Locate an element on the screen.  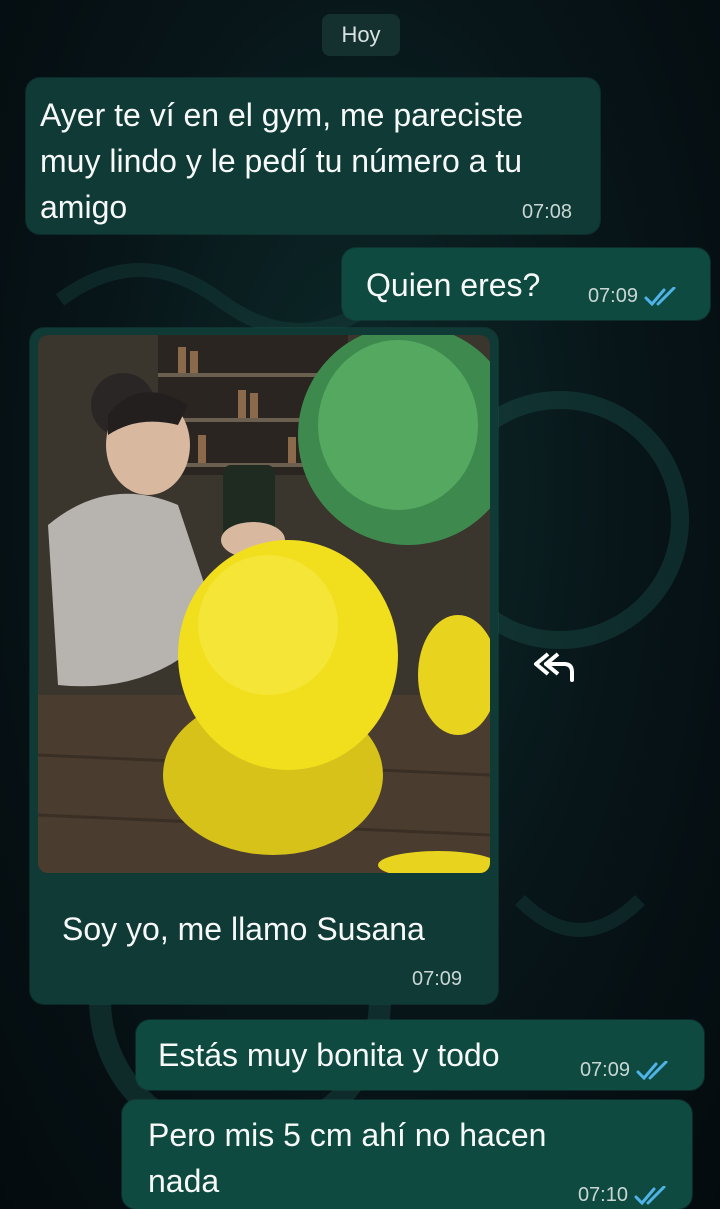
image-caption: Soy yo, me llamo Susana is located at coordinates (243, 929).